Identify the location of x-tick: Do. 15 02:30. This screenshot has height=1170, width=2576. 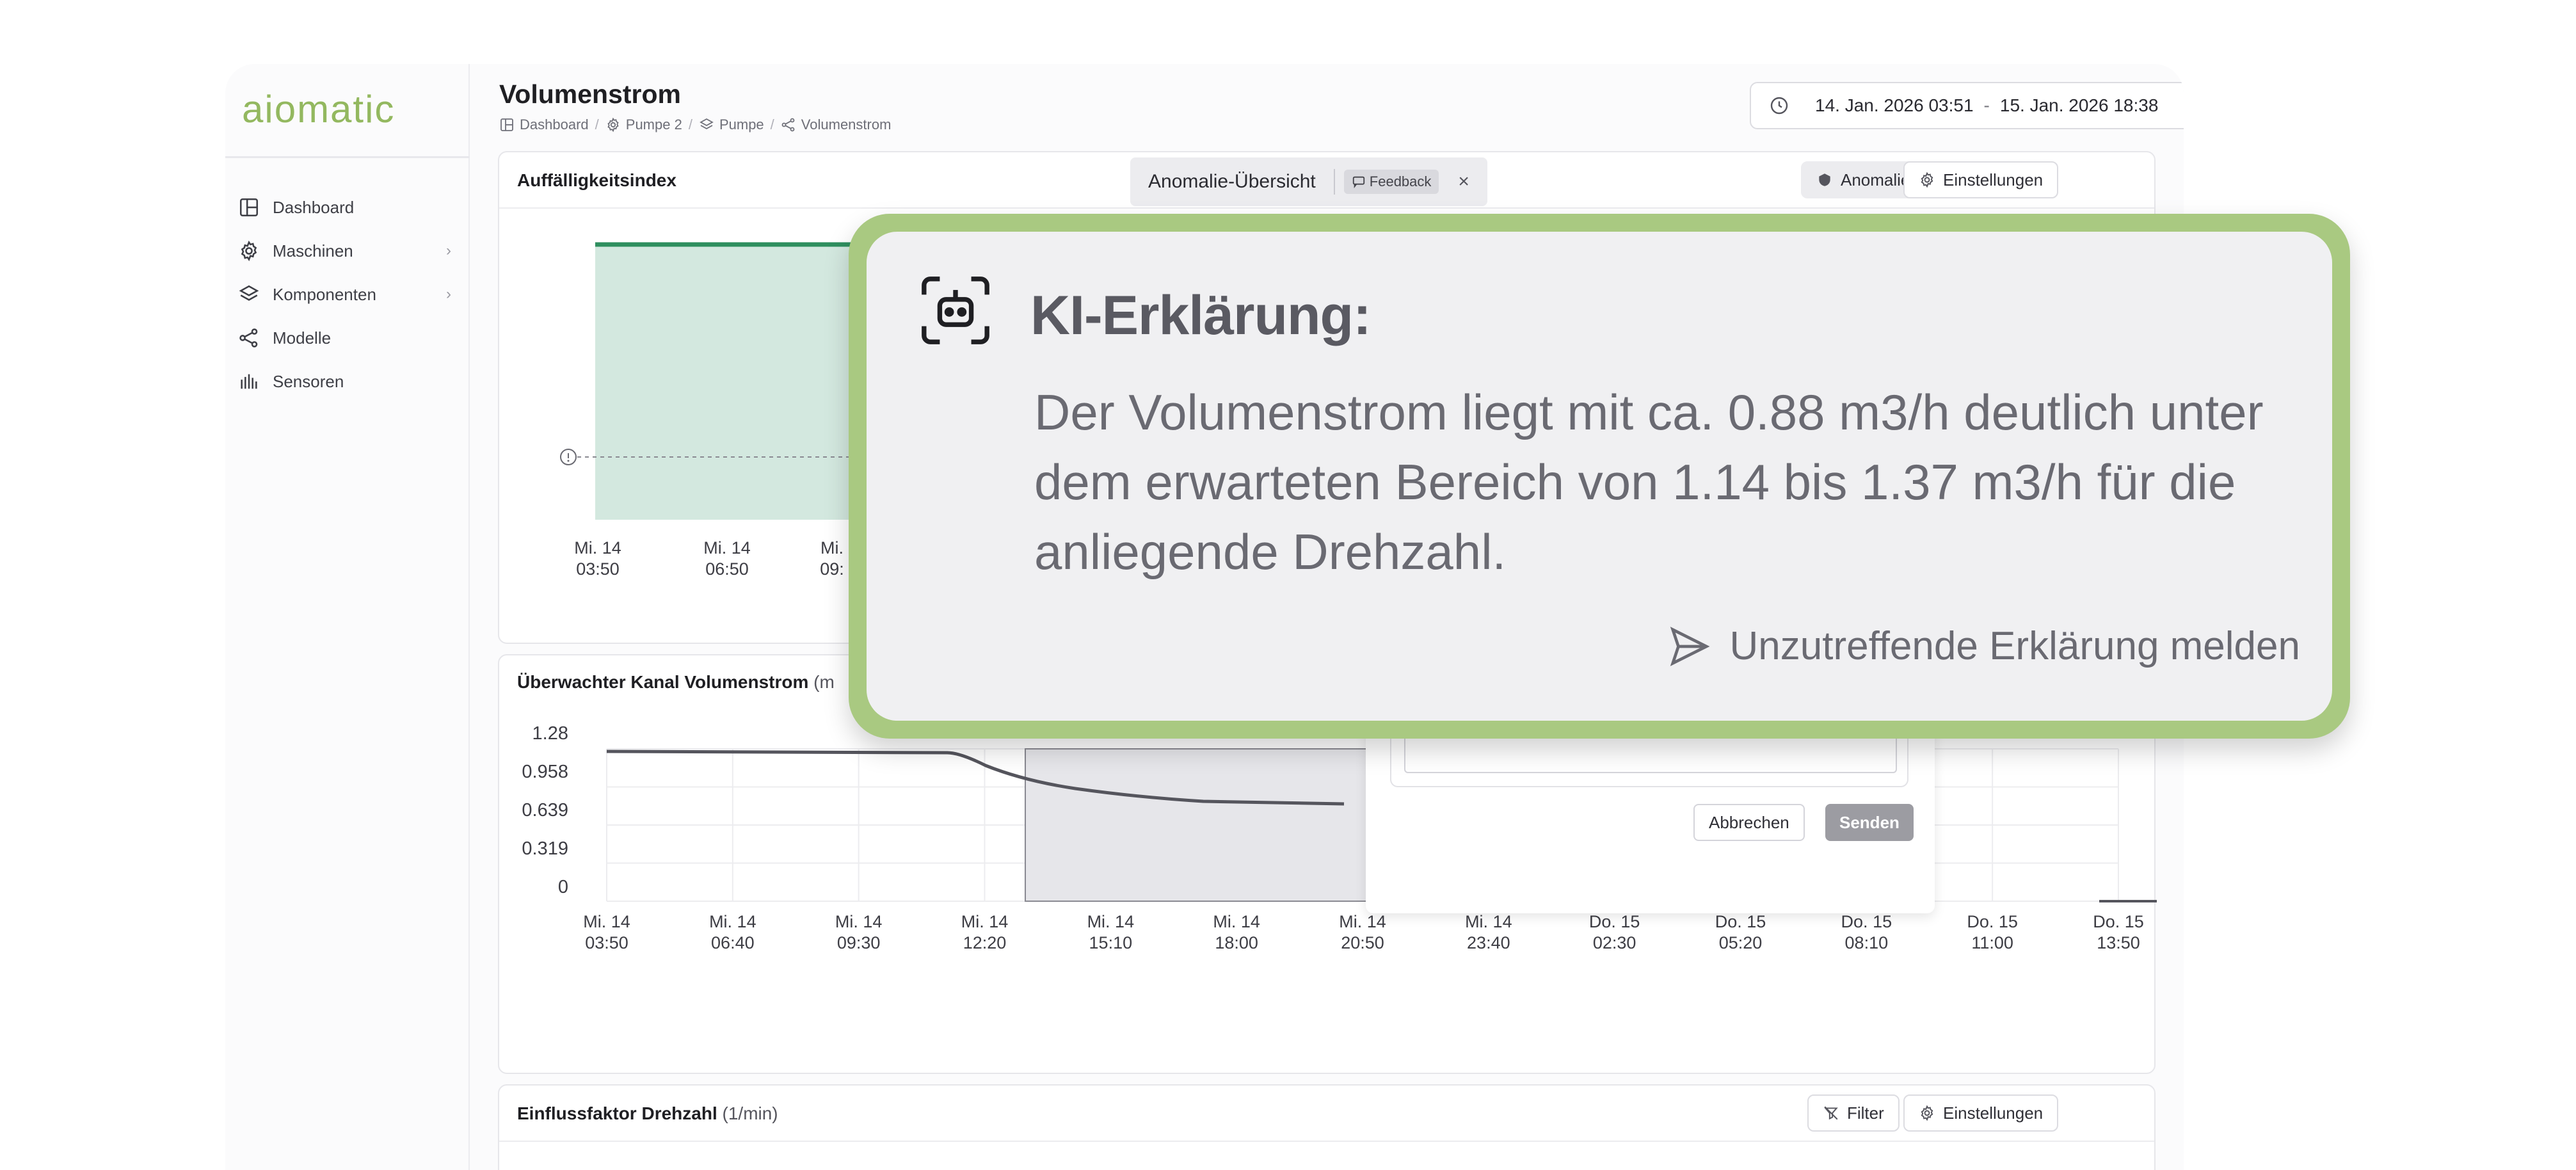
(1614, 932).